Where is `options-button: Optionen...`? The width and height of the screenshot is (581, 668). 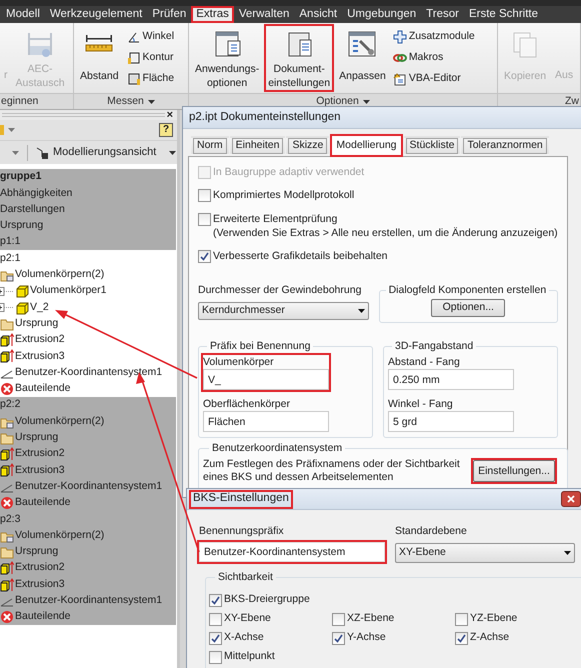
options-button: Optionen... is located at coordinates (468, 307).